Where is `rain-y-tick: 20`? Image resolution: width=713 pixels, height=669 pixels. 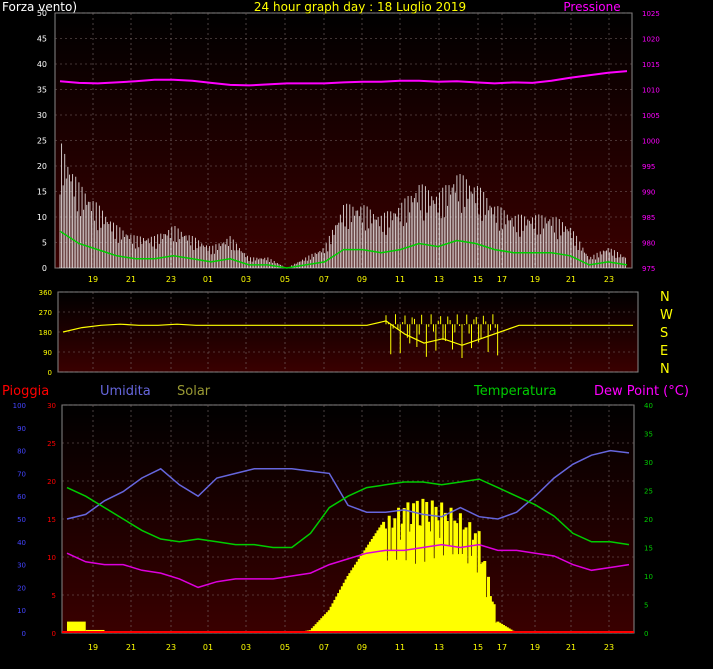 rain-y-tick: 20 is located at coordinates (51, 482).